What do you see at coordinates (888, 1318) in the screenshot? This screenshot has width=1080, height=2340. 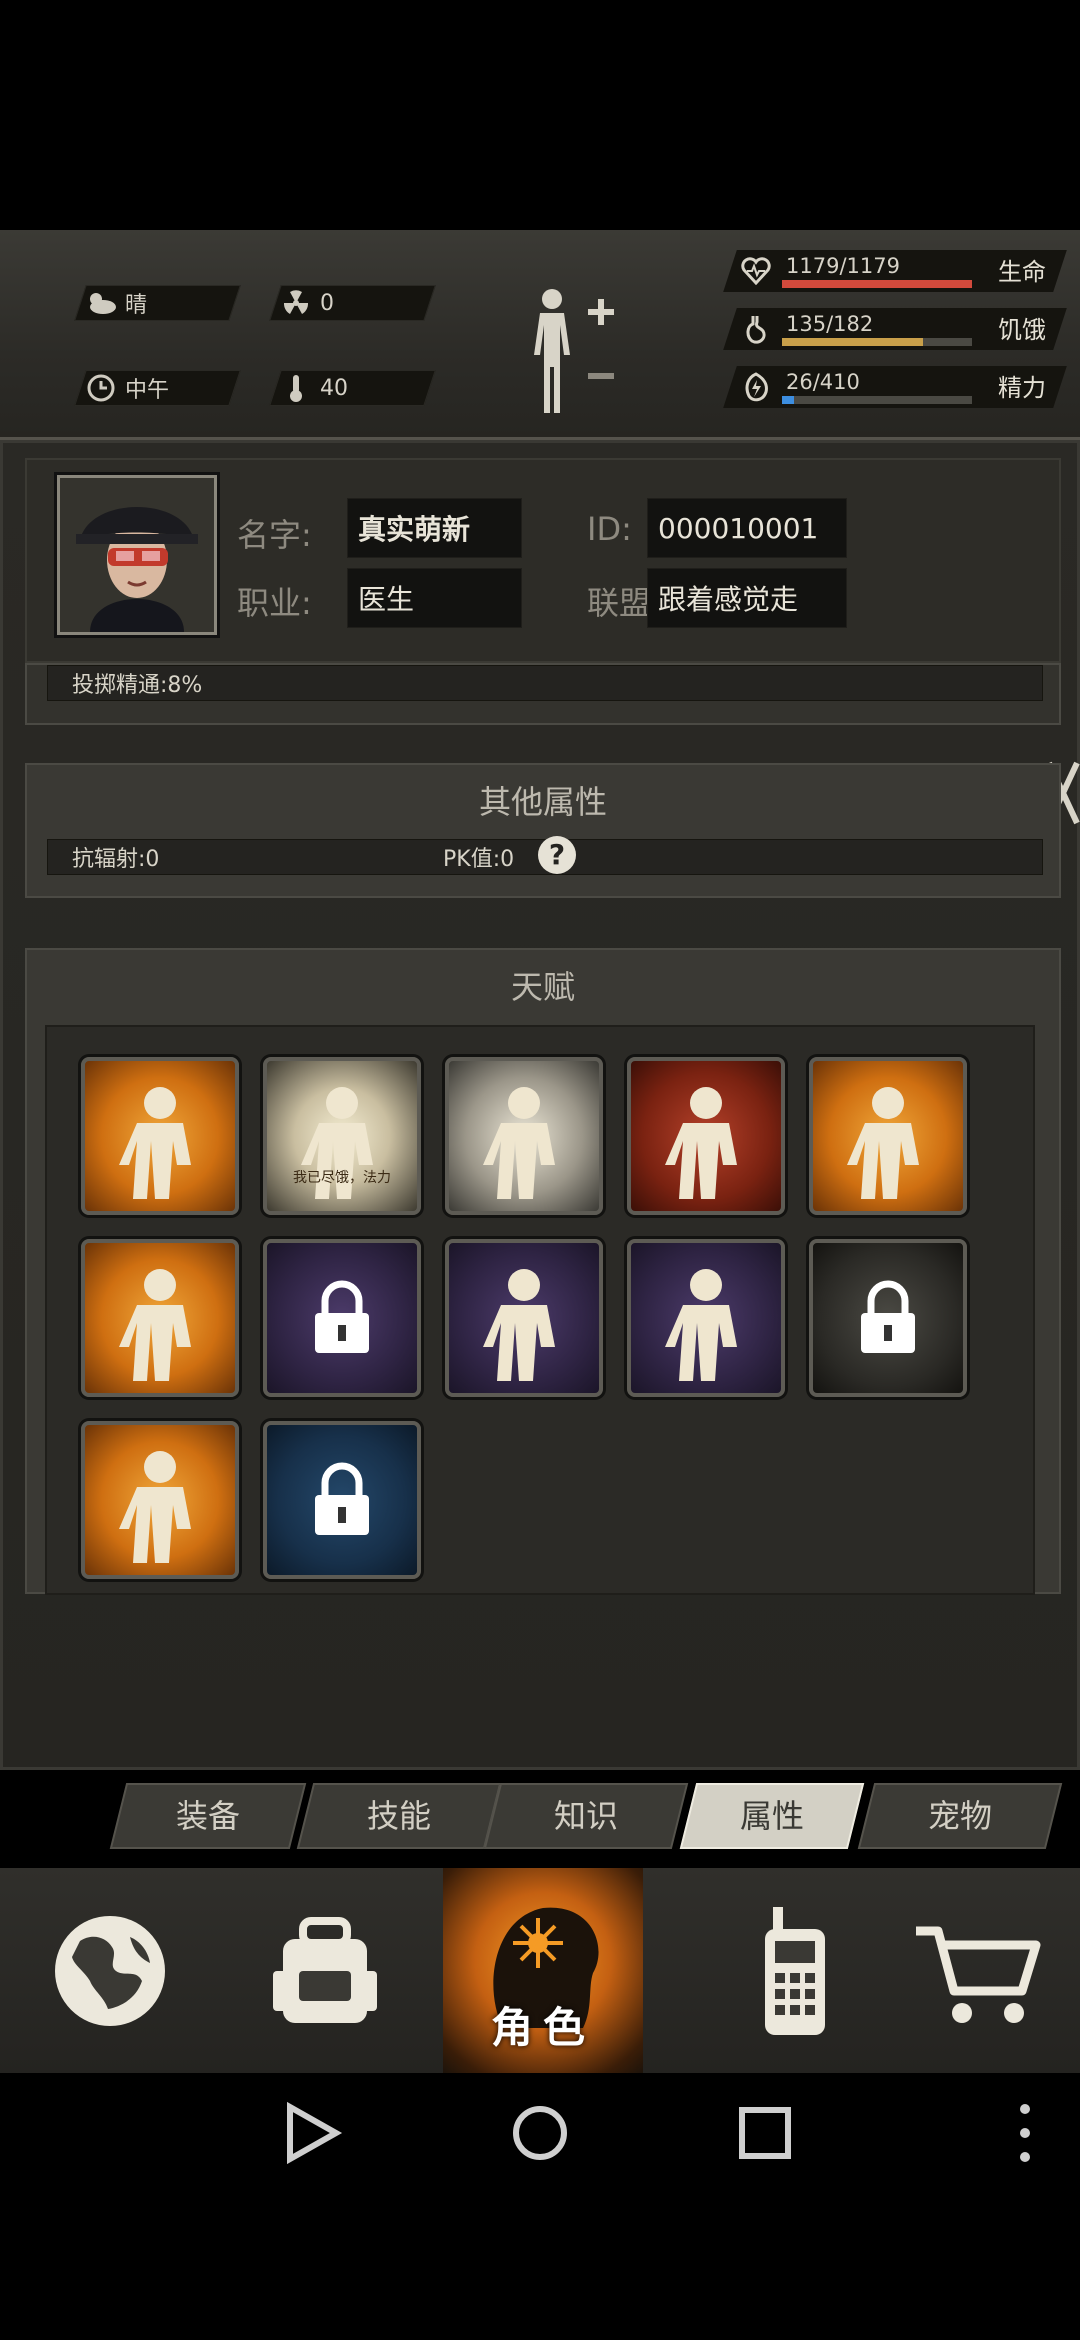 I see `shield-talent` at bounding box center [888, 1318].